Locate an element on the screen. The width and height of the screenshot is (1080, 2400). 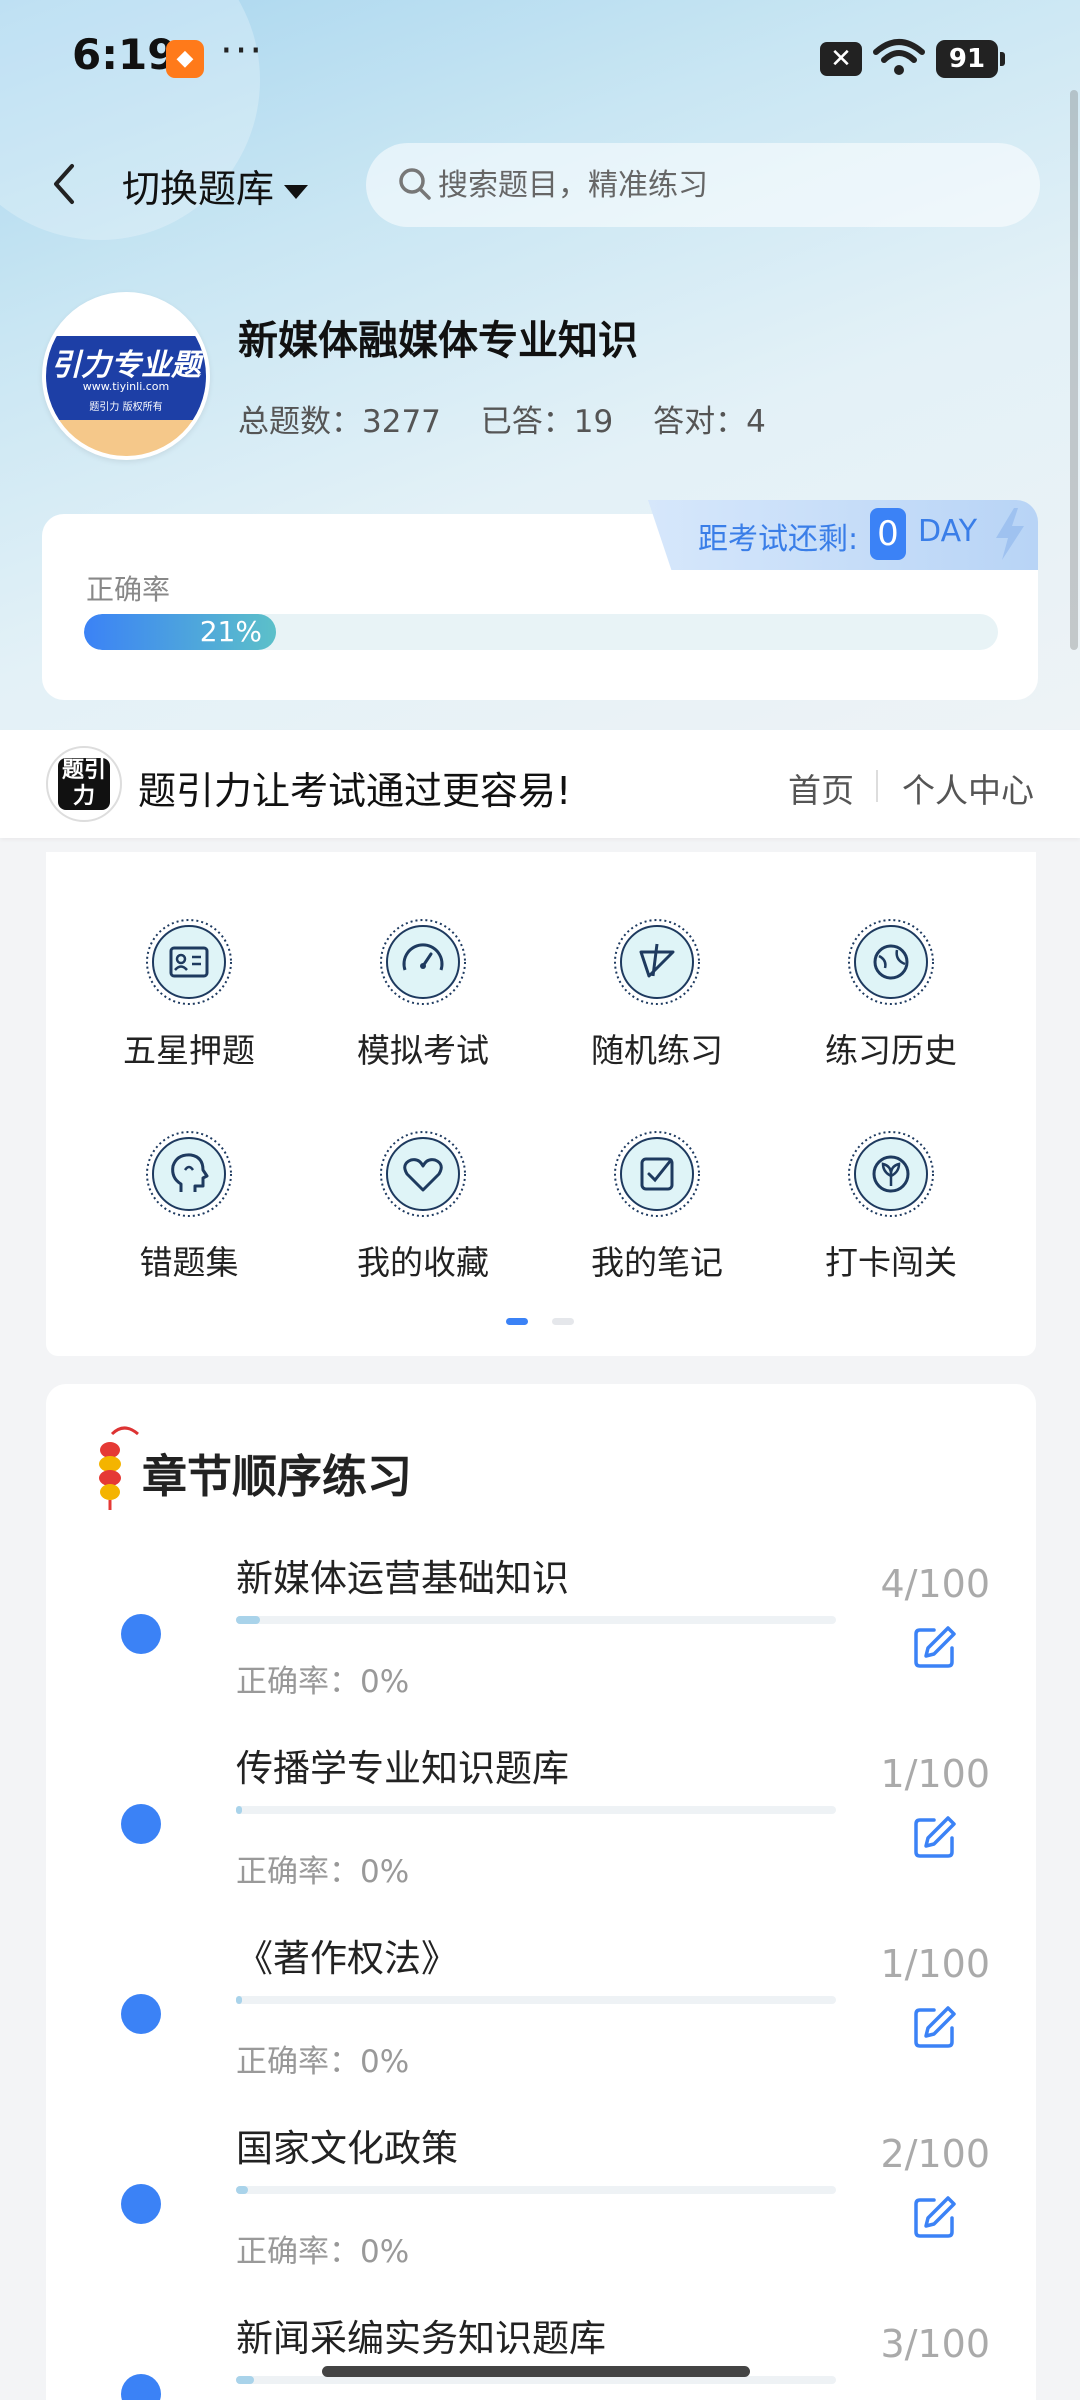
page-dot is located at coordinates (563, 1321).